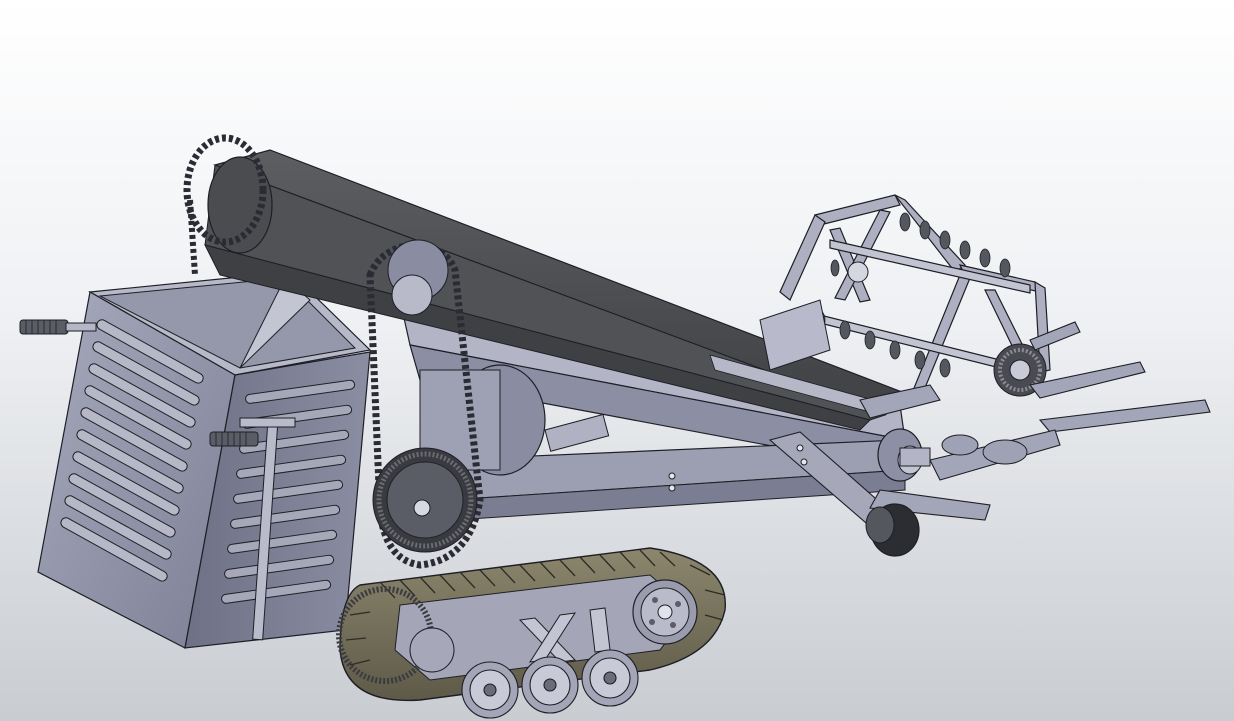  I want to click on crawler-track, so click(531, 633).